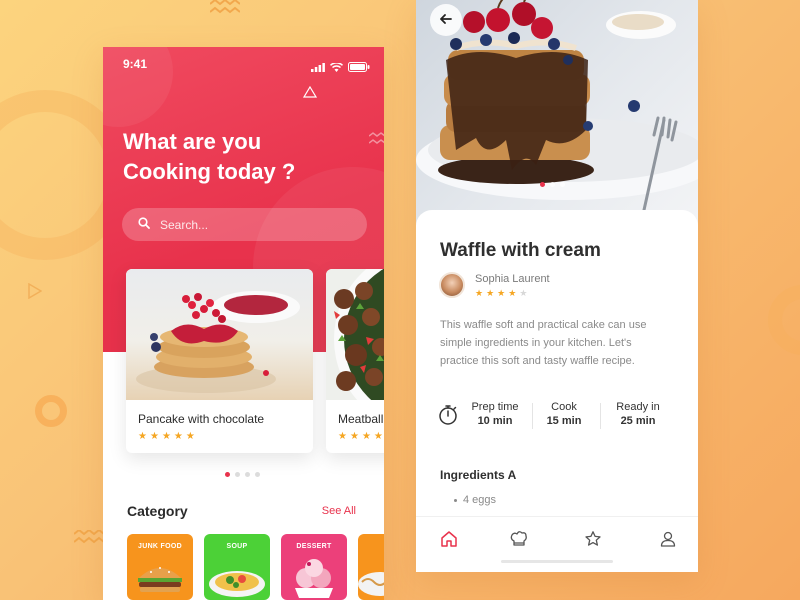 The height and width of the screenshot is (600, 800). Describe the element at coordinates (160, 579) in the screenshot. I see `burger-icon` at that location.